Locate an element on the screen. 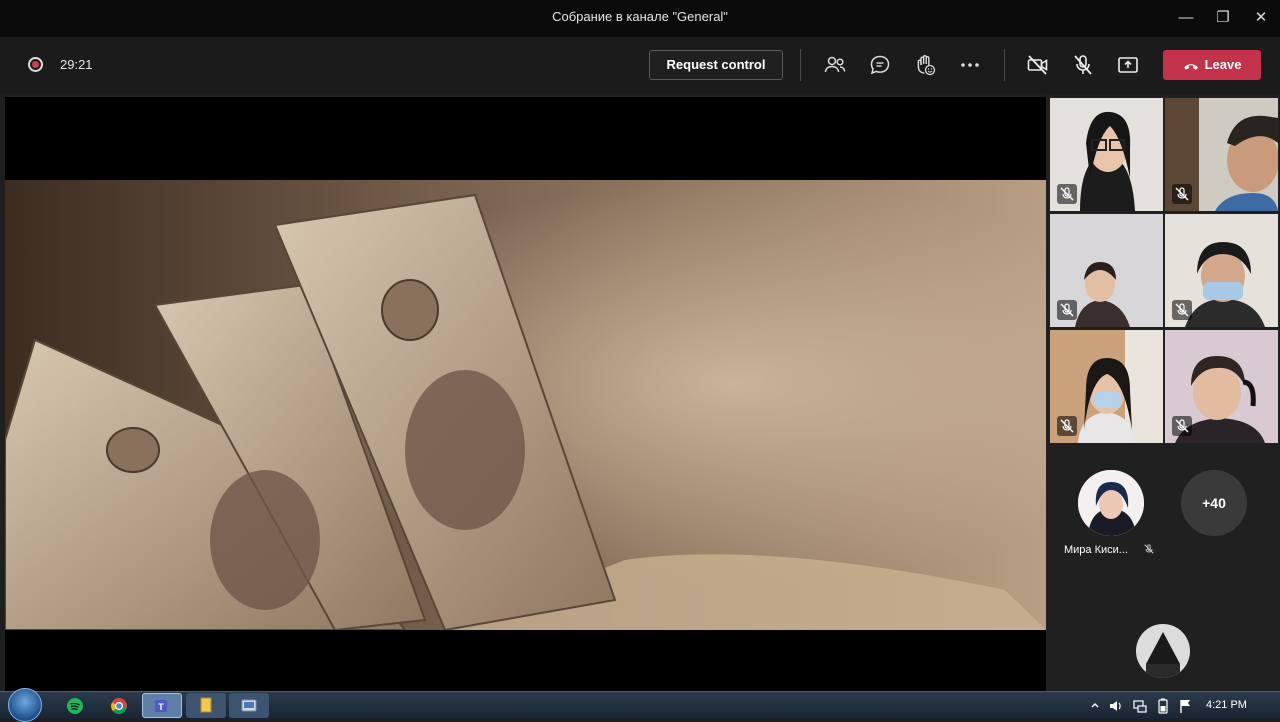  share-icon is located at coordinates (1128, 65).